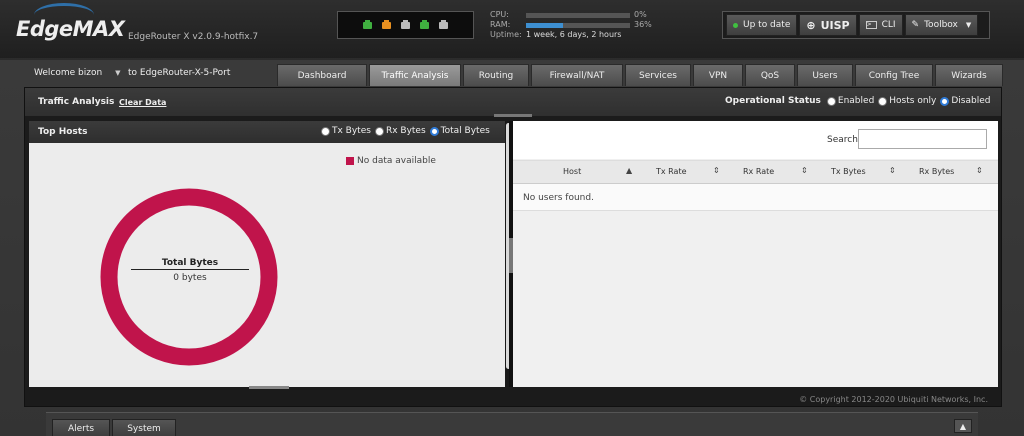  I want to click on resize-handle, so click(513, 115).